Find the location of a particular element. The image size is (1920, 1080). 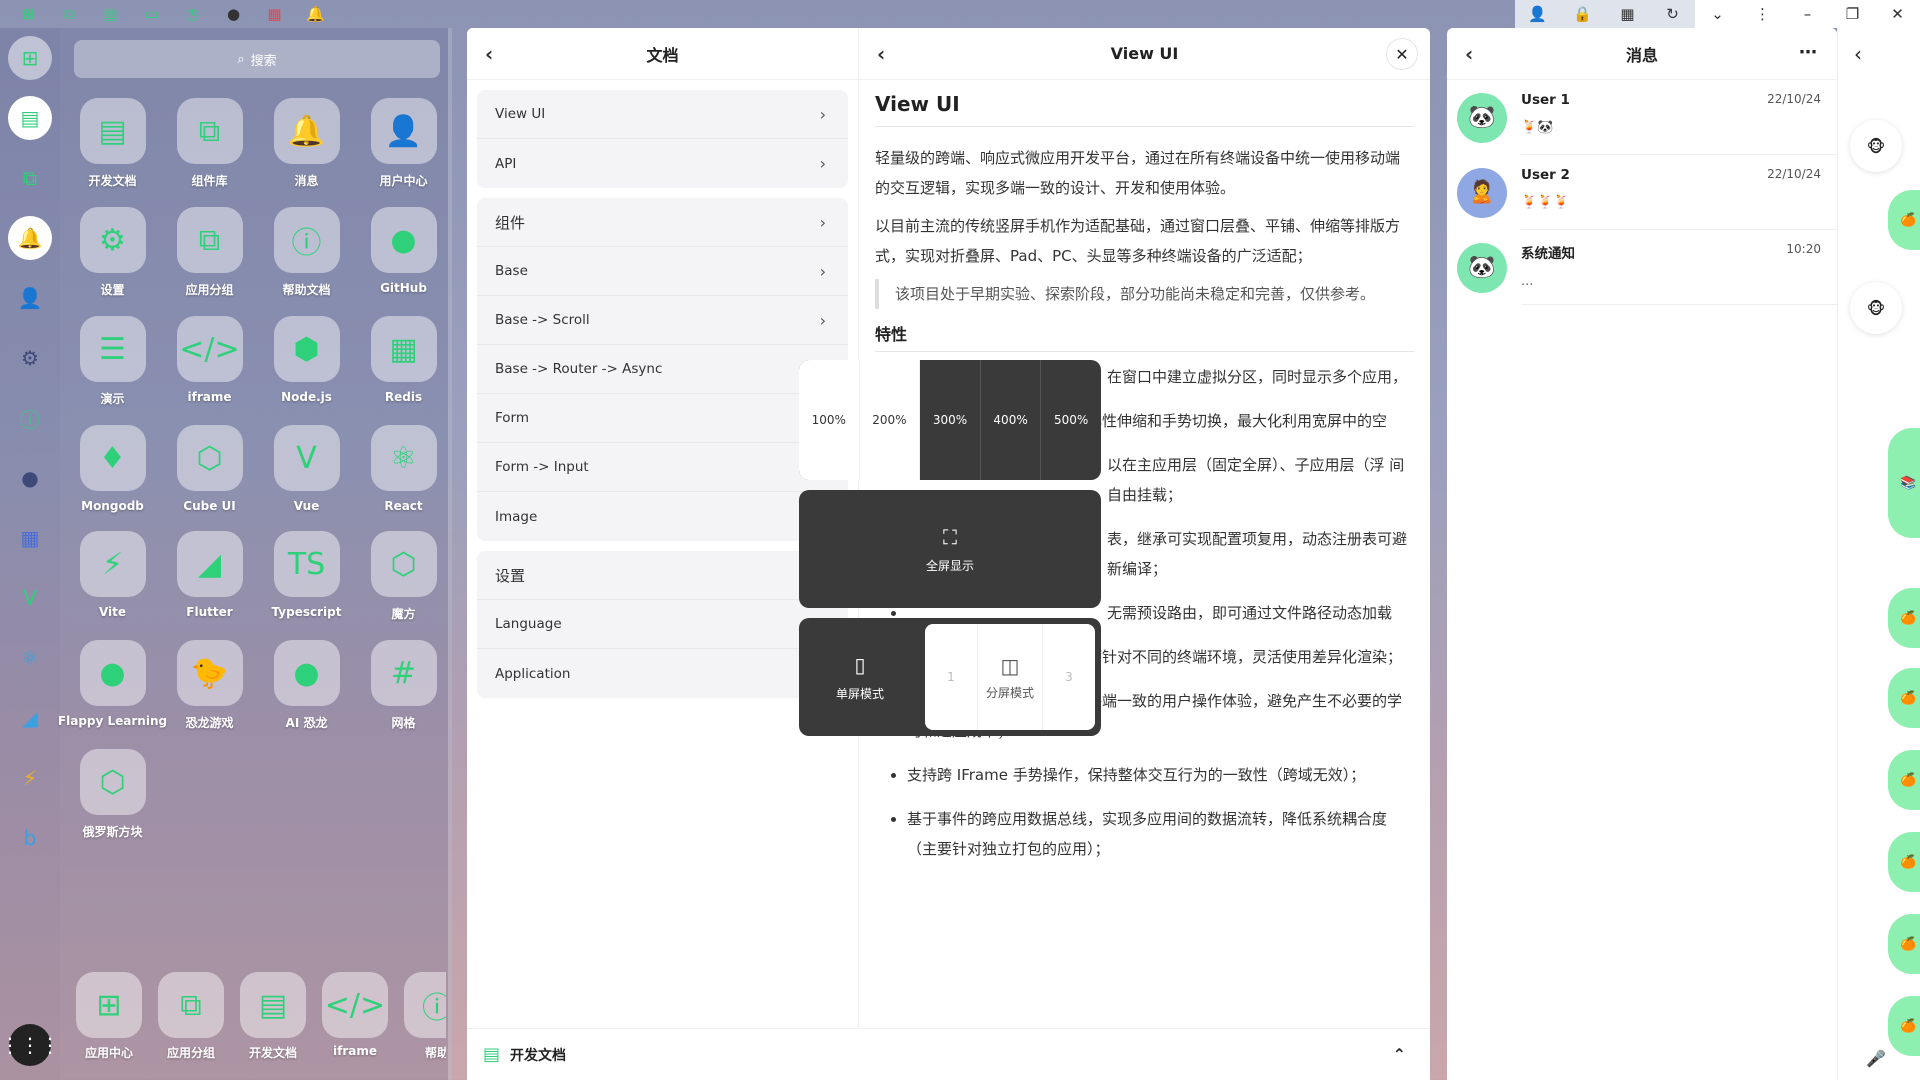

clock-icon: ◷ is located at coordinates (192, 14).